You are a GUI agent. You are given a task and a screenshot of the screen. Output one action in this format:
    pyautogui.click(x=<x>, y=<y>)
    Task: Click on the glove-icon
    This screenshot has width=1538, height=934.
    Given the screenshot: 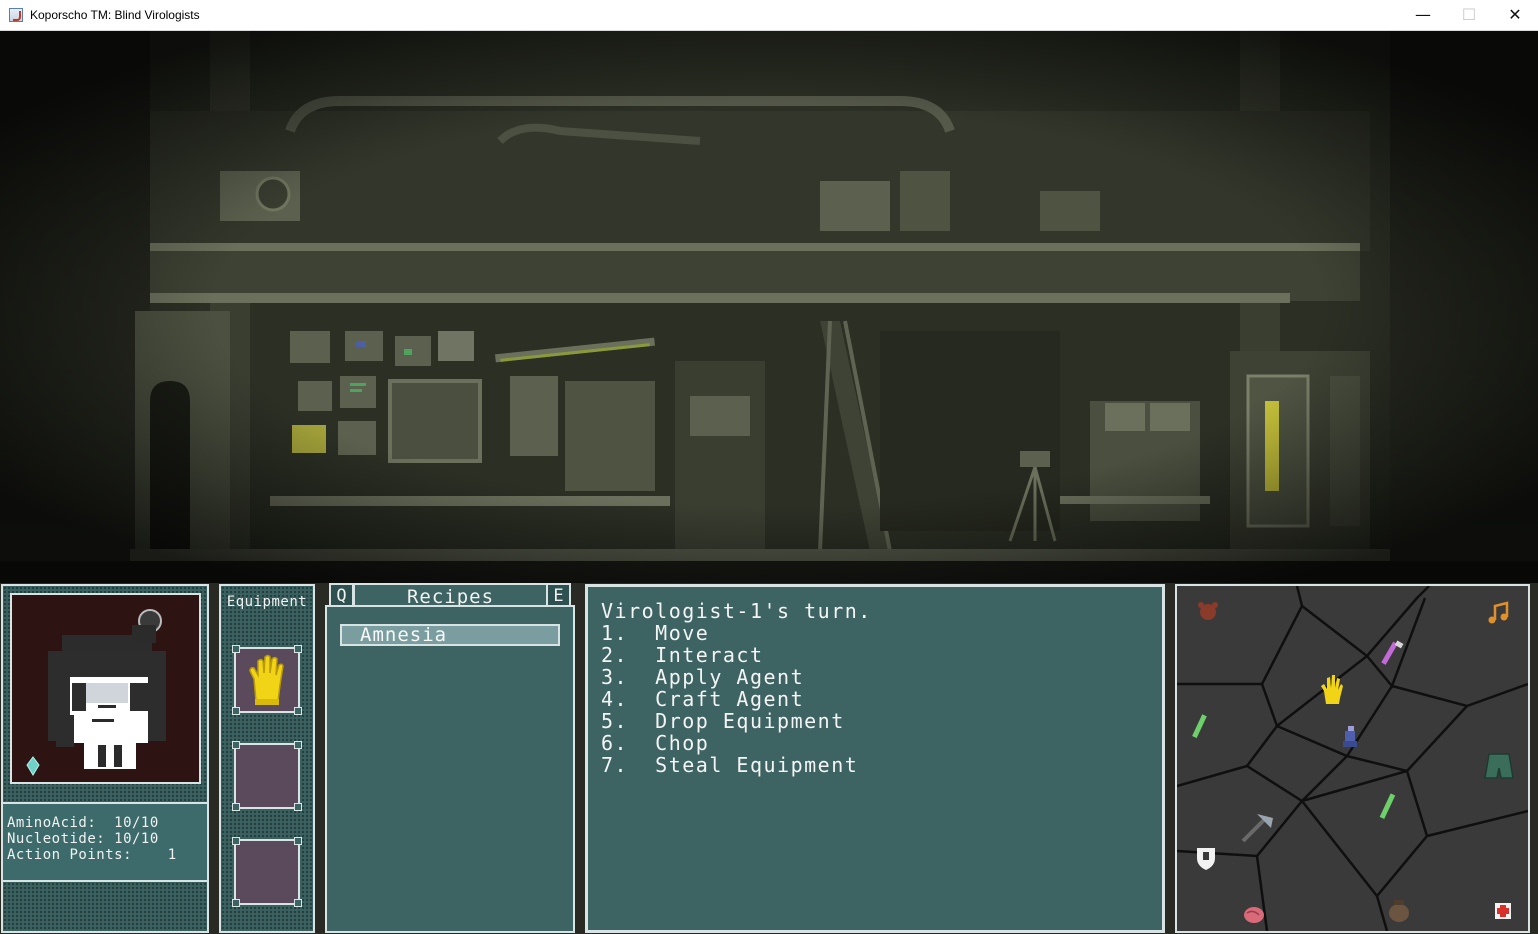 What is the action you would take?
    pyautogui.click(x=266, y=679)
    